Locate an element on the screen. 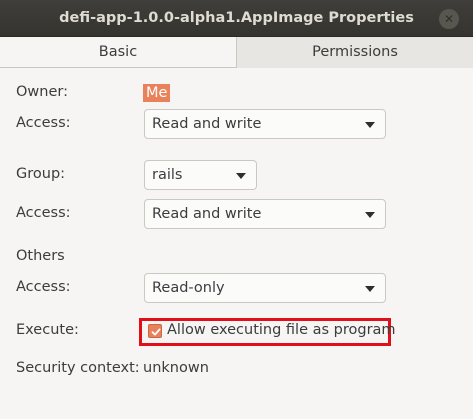  others-label: Others is located at coordinates (40, 256).